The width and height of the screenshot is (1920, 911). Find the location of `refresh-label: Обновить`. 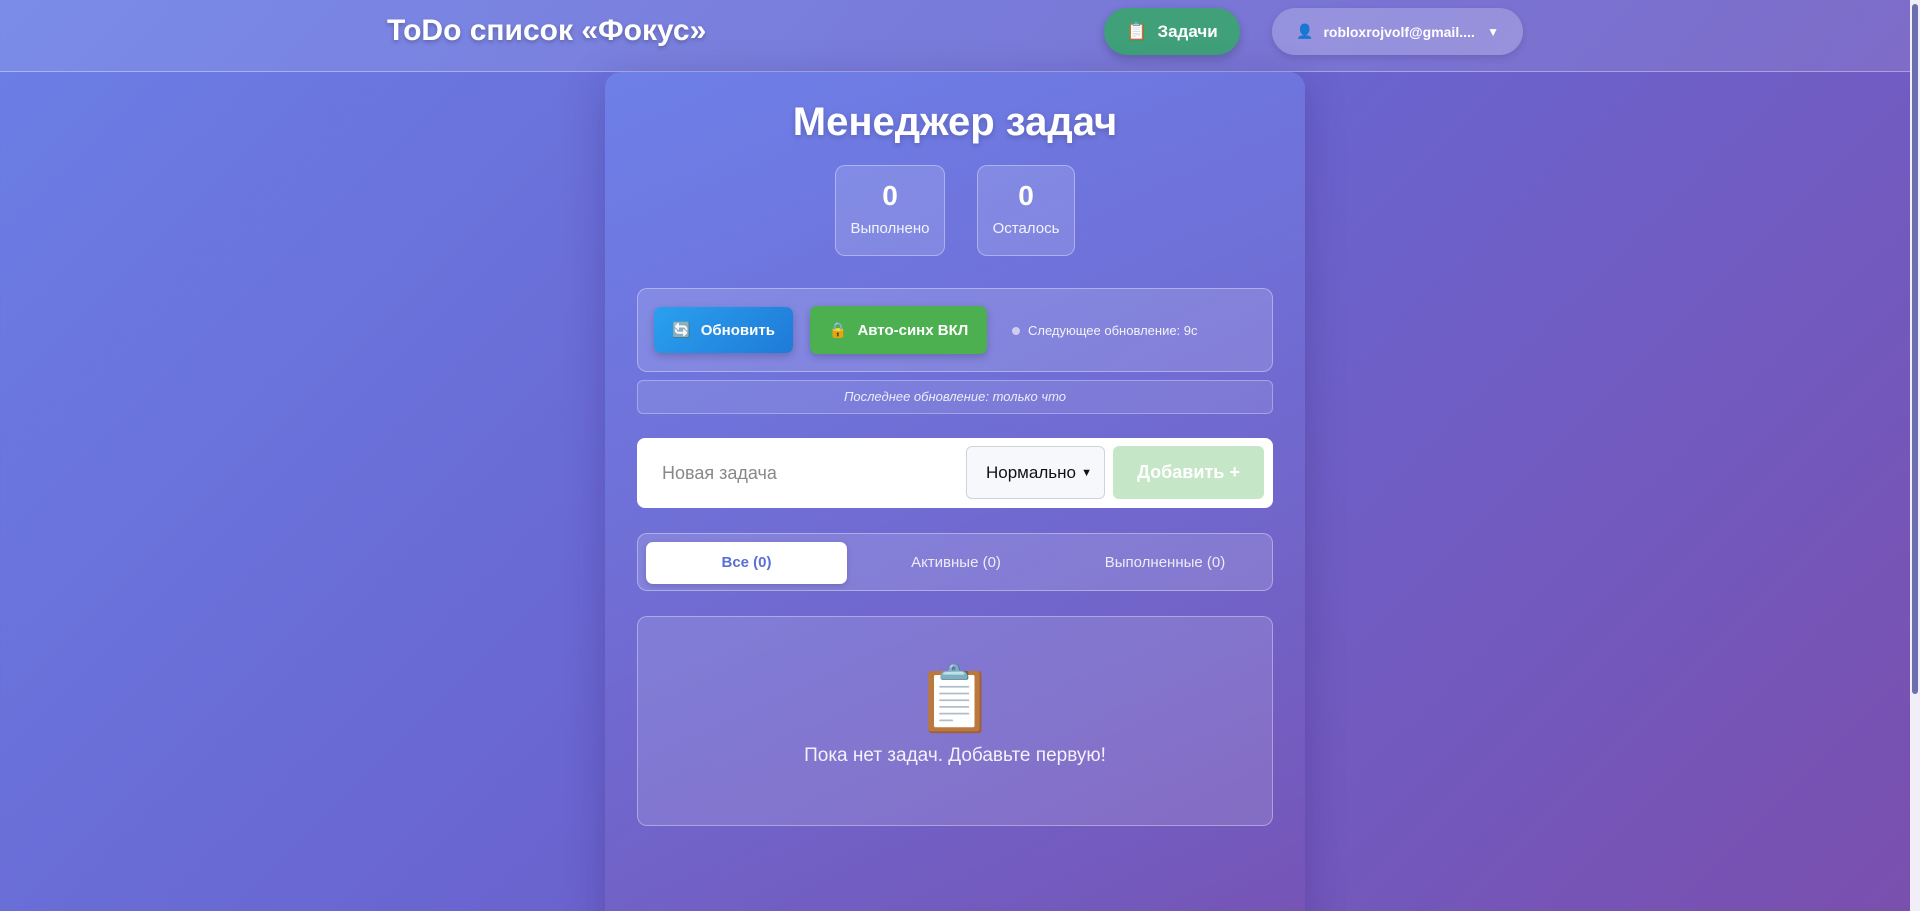

refresh-label: Обновить is located at coordinates (737, 330).